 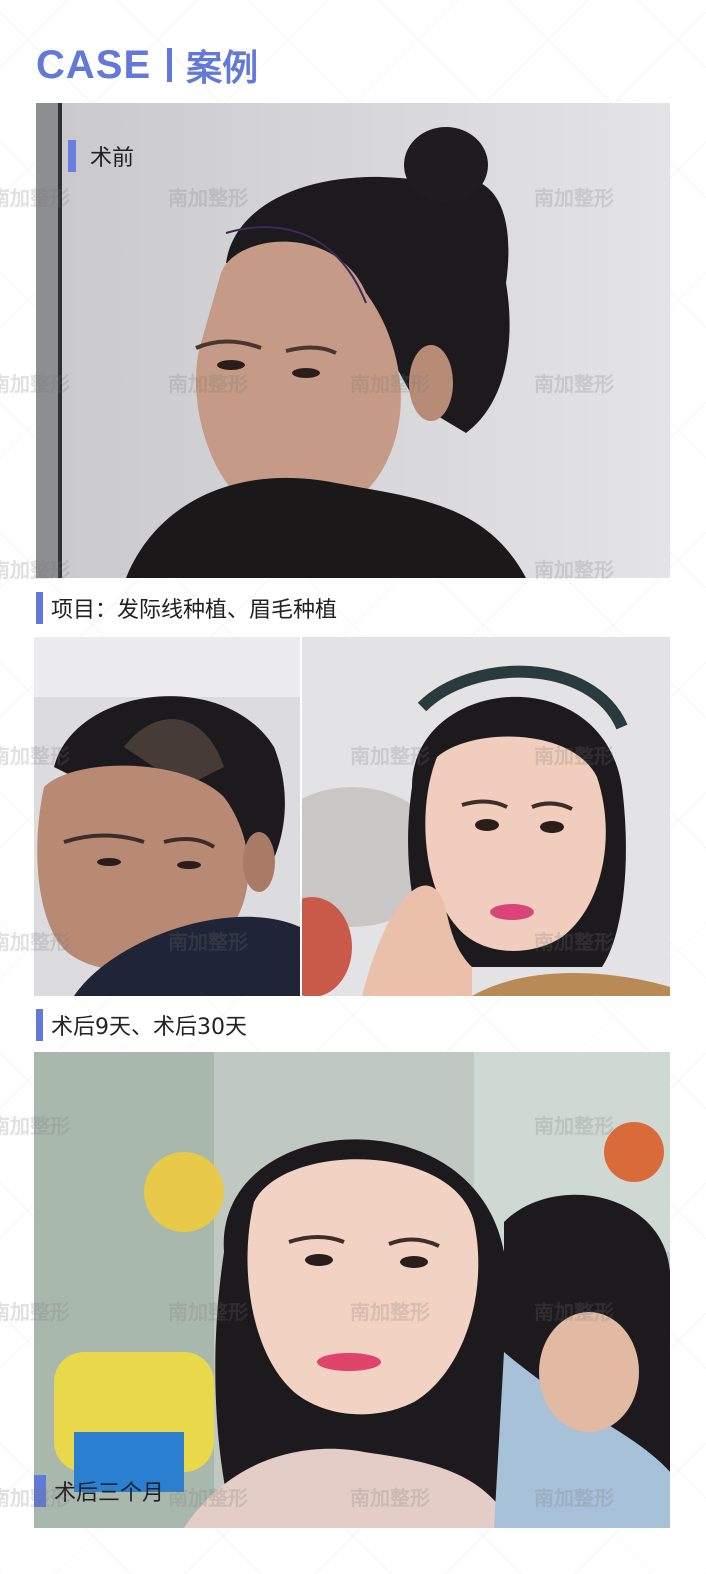 What do you see at coordinates (109, 1493) in the screenshot?
I see `after-3-months-caption-text: 术后三个月` at bounding box center [109, 1493].